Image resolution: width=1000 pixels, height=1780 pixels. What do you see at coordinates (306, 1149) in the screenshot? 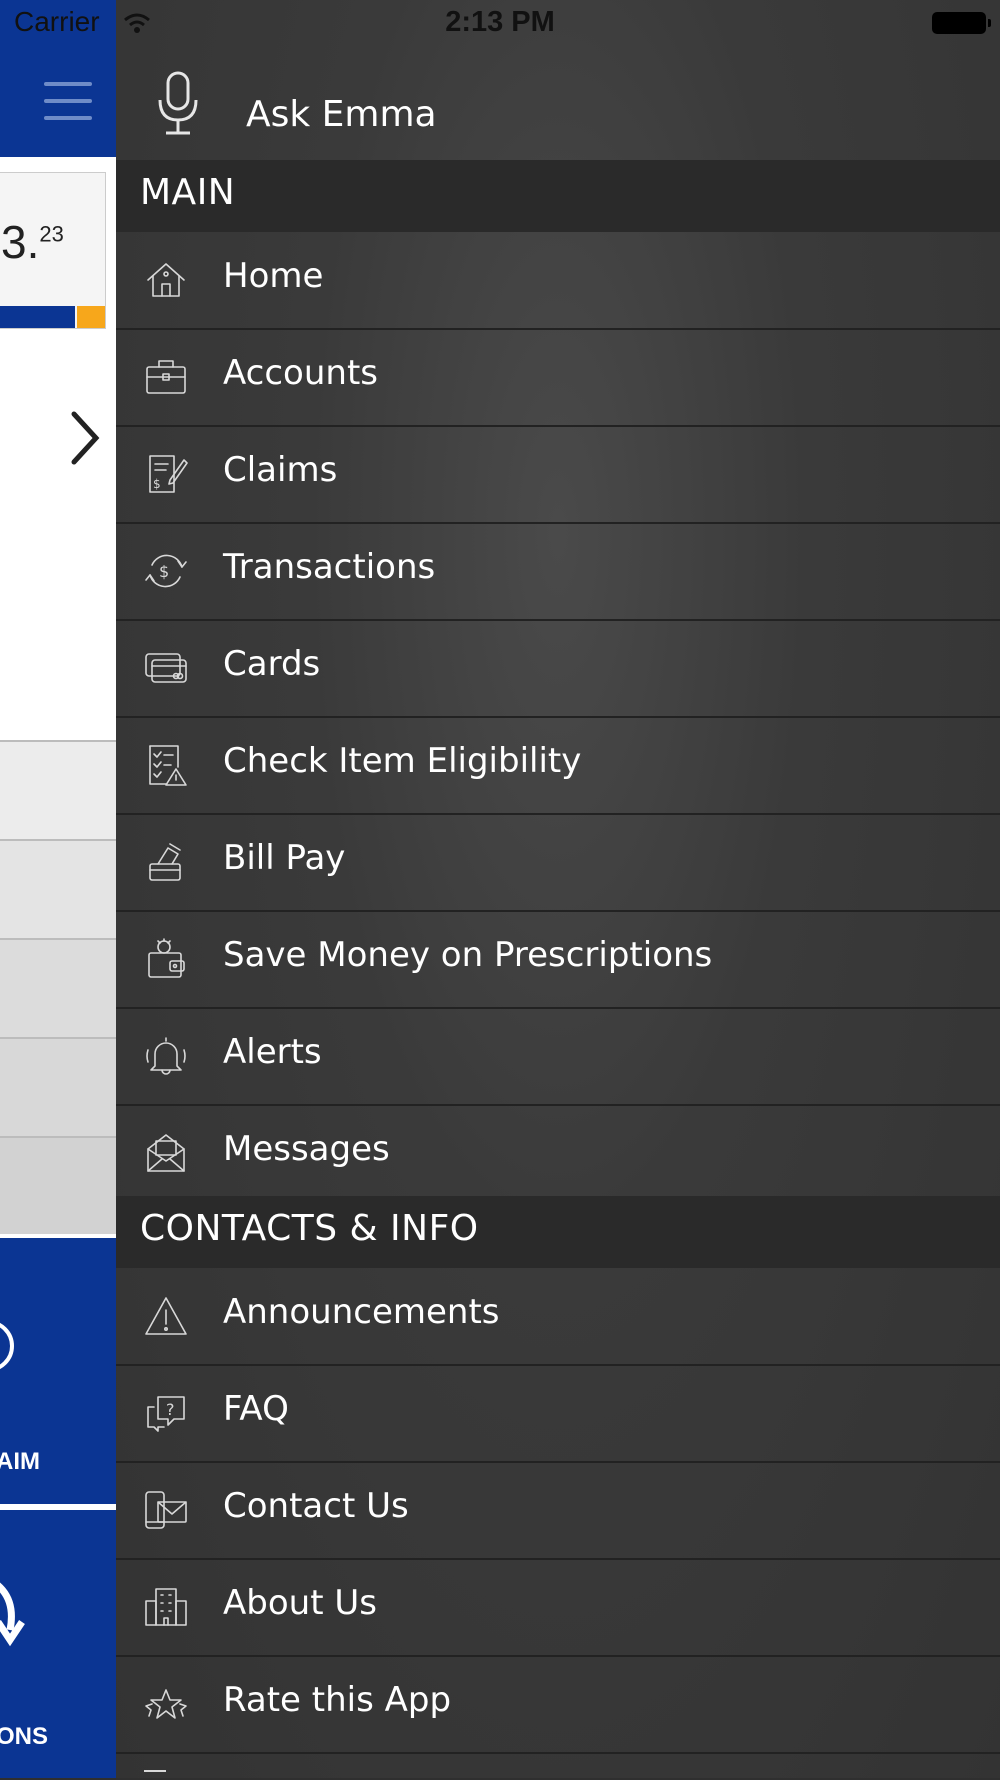
I see `menu-item-label: Messages` at bounding box center [306, 1149].